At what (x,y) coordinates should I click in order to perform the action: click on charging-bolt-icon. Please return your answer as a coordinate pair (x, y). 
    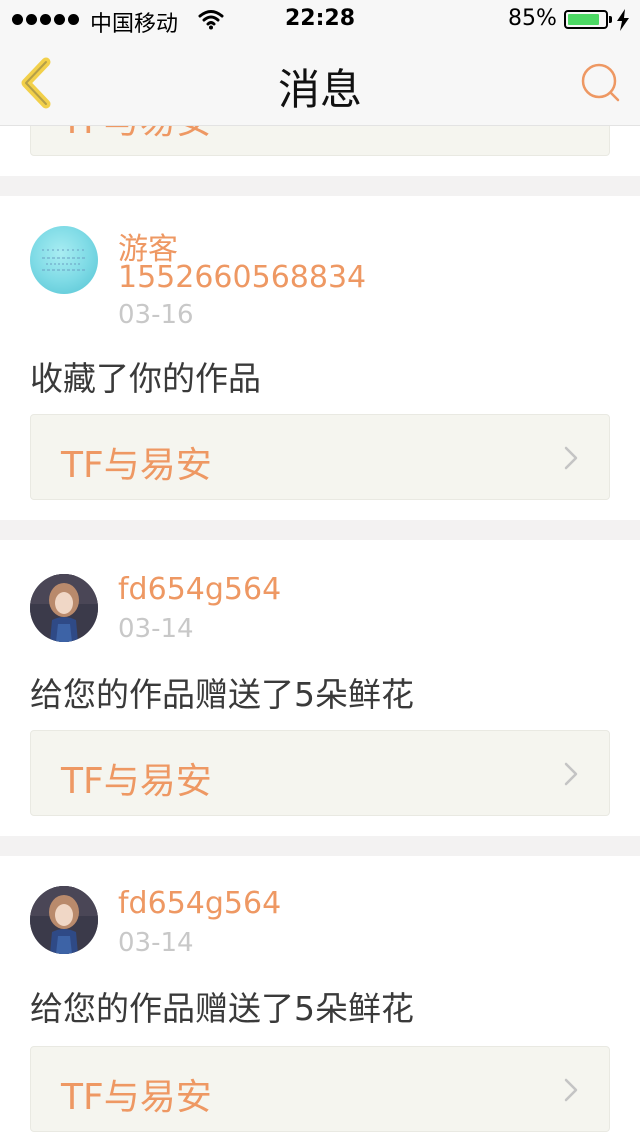
    Looking at the image, I should click on (623, 20).